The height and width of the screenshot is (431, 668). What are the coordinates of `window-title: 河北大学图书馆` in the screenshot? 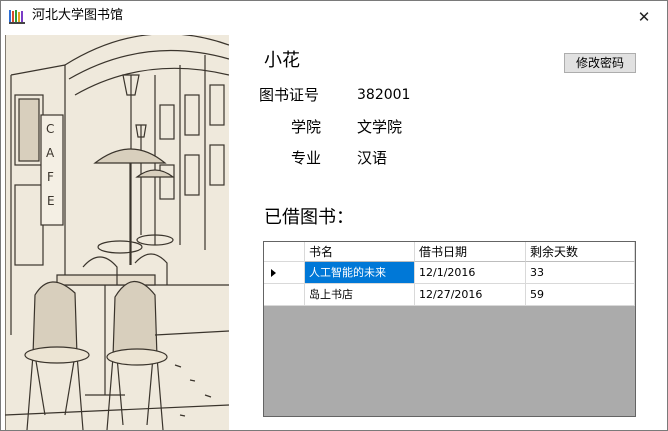 It's located at (78, 15).